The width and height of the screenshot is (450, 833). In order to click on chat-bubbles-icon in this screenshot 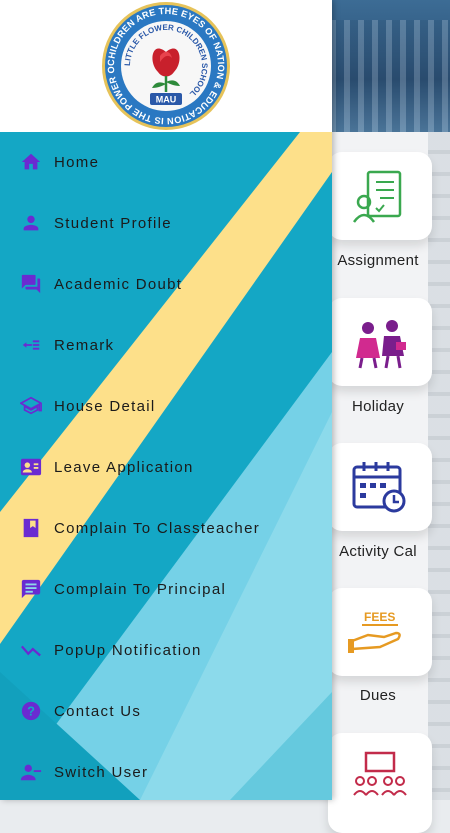, I will do `click(31, 284)`.